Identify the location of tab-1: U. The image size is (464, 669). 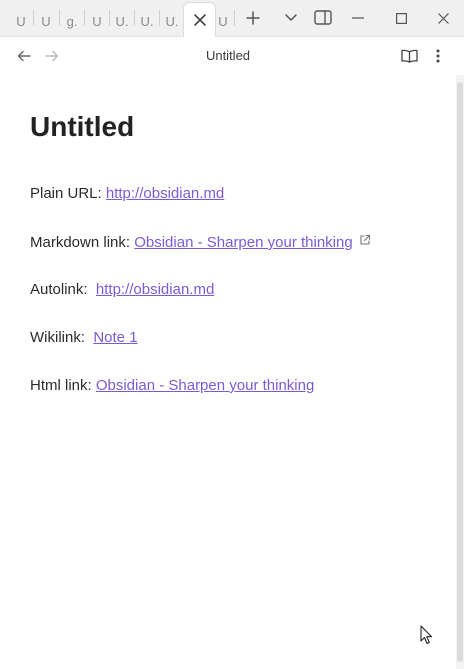
(21, 21).